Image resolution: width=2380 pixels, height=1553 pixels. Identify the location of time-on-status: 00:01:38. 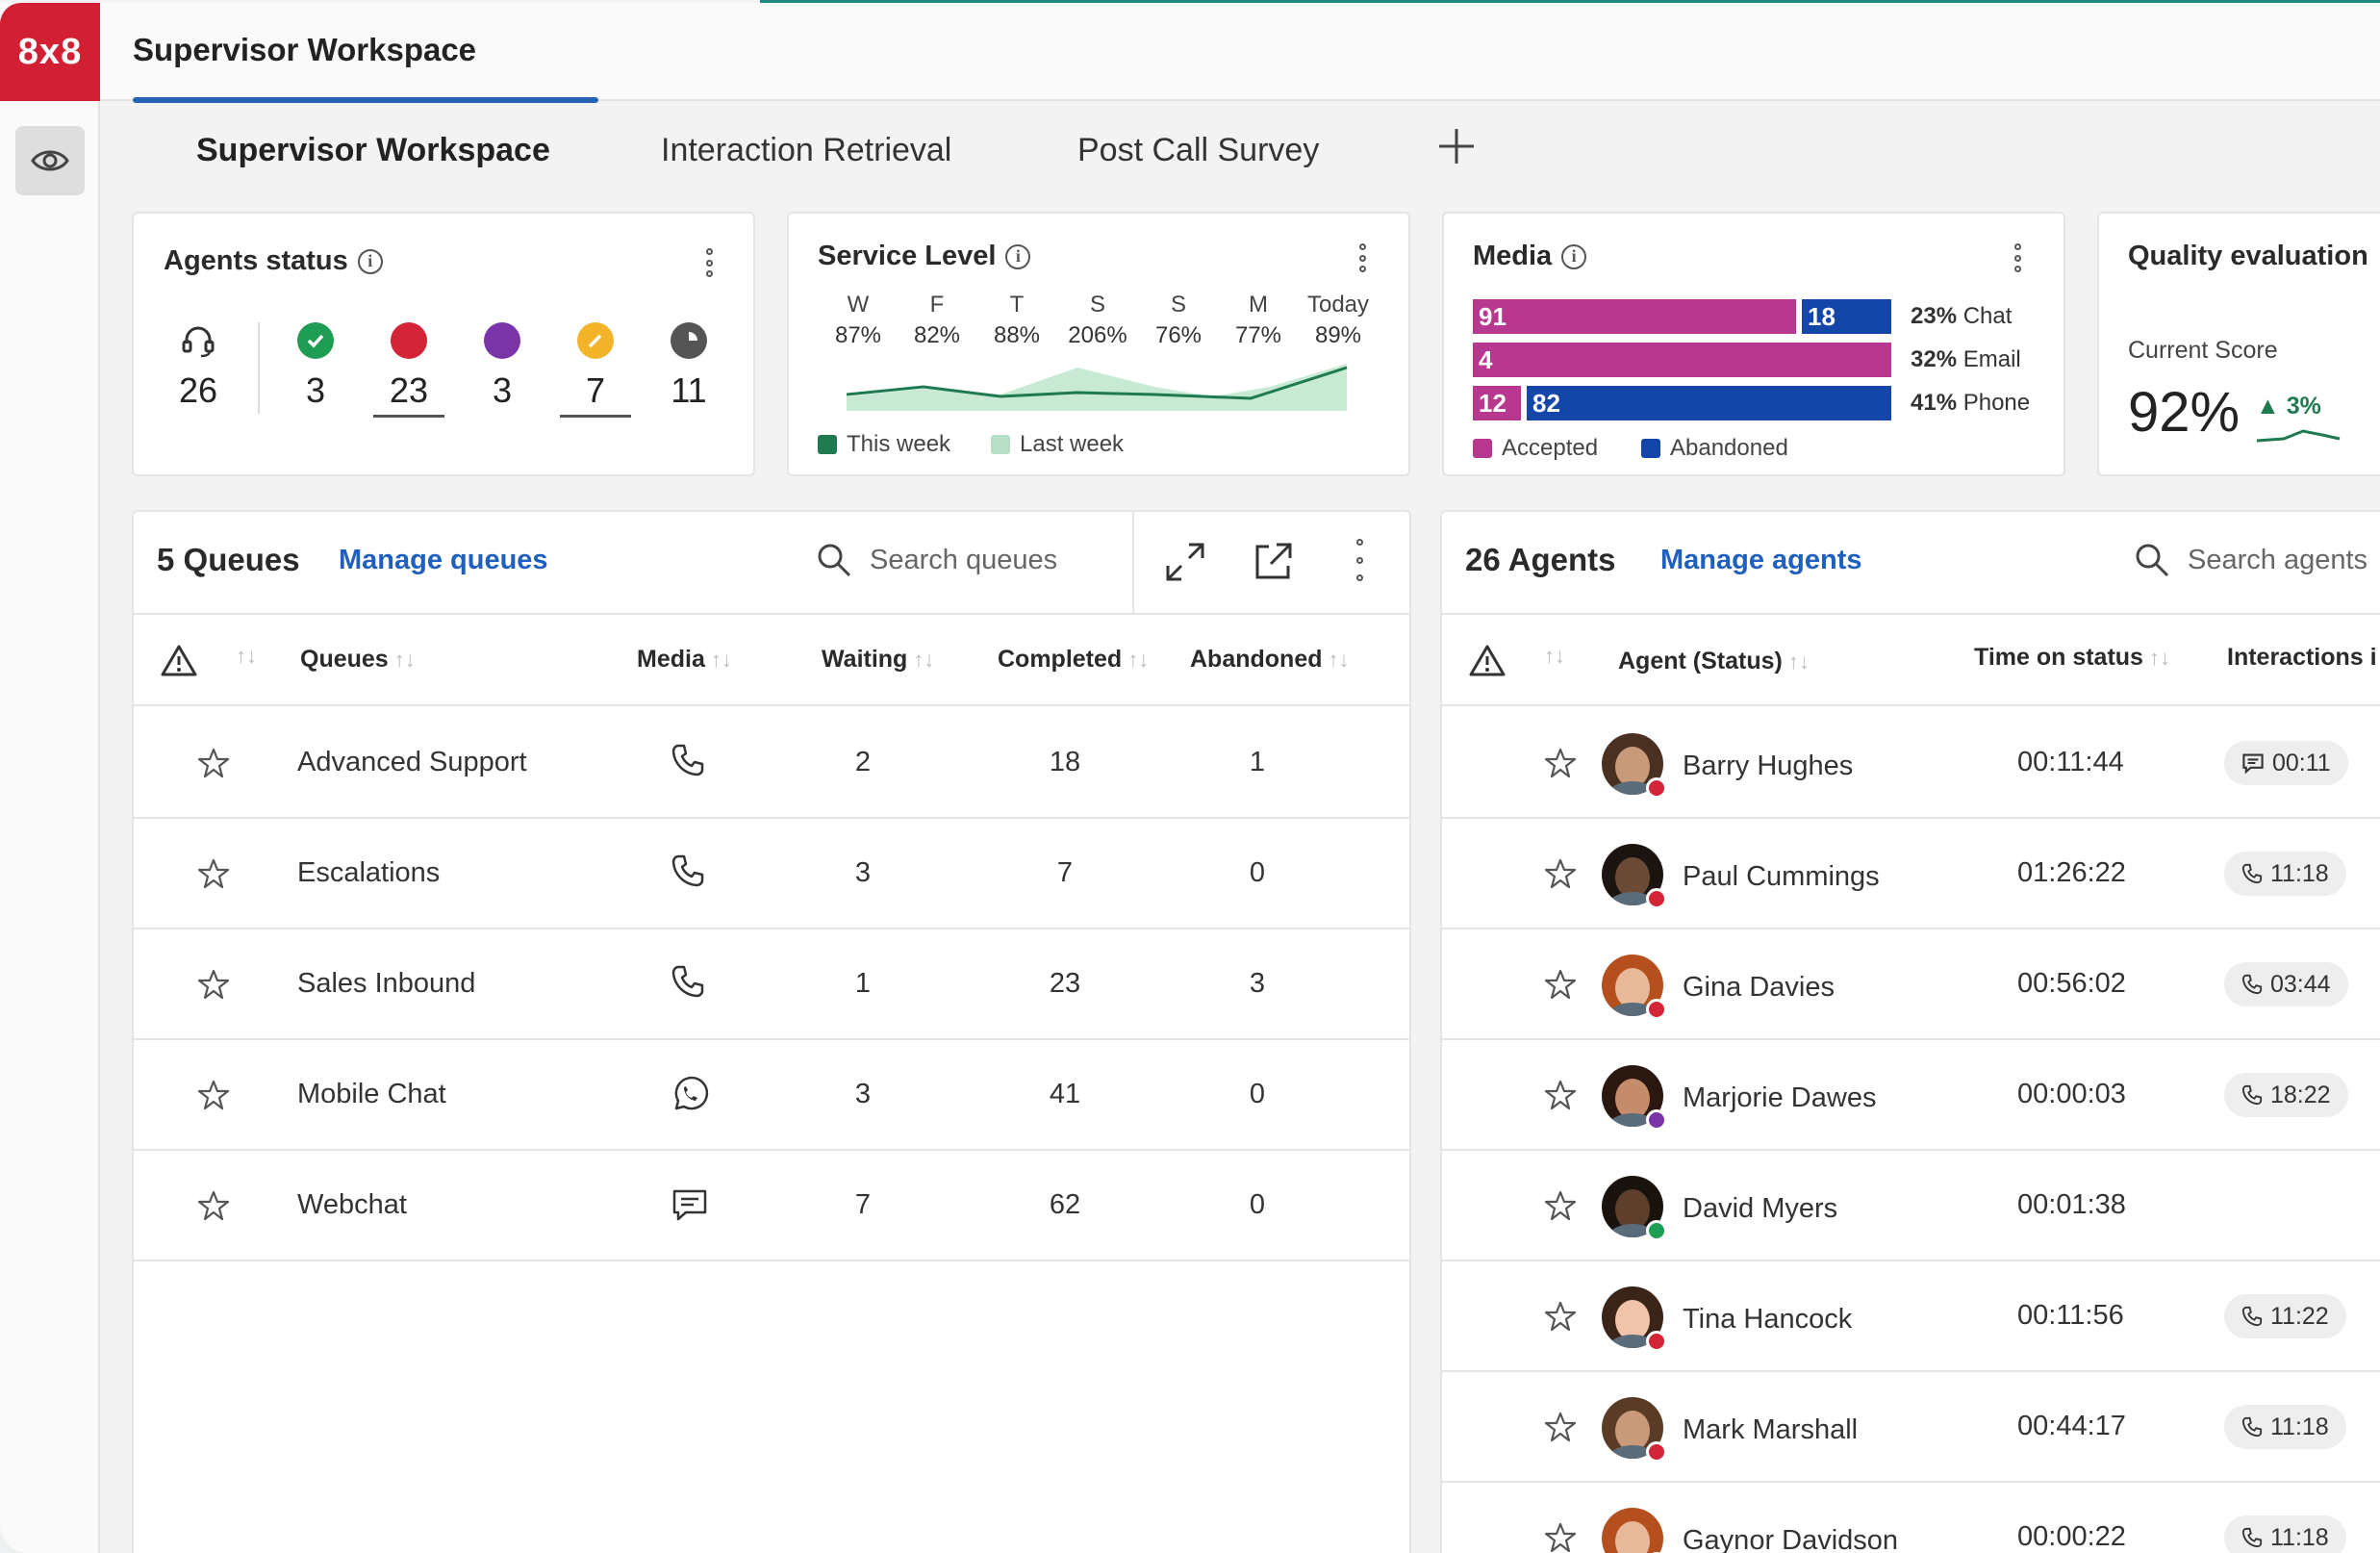
(2072, 1204).